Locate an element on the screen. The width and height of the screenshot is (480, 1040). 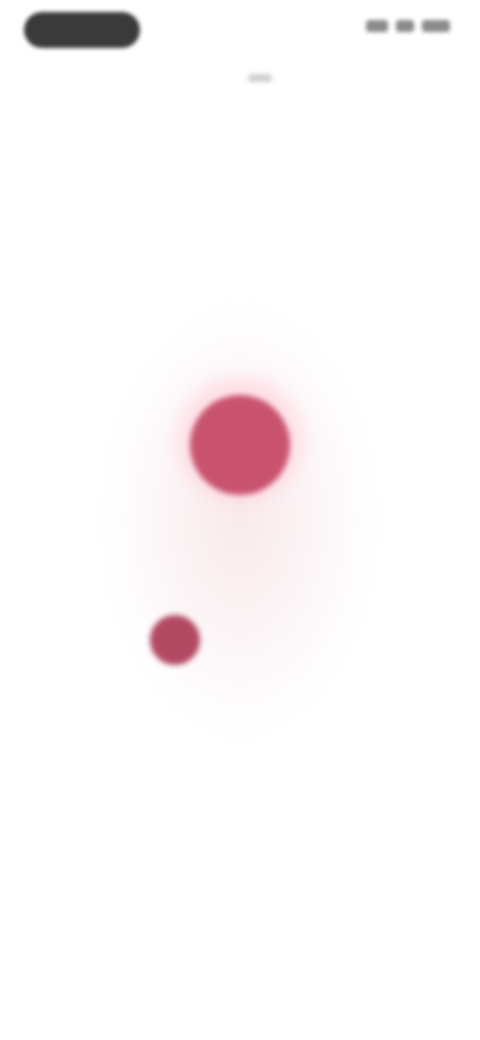
status-bar is located at coordinates (240, 32).